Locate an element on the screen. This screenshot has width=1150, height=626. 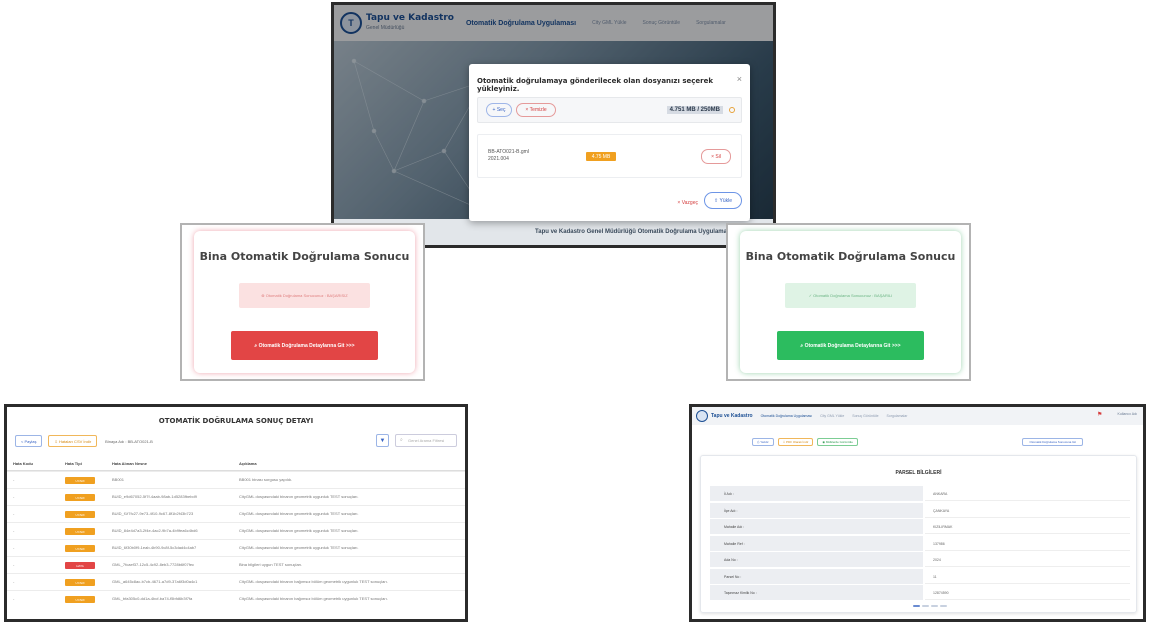
field-label: İl Adı : is located at coordinates (816, 493).